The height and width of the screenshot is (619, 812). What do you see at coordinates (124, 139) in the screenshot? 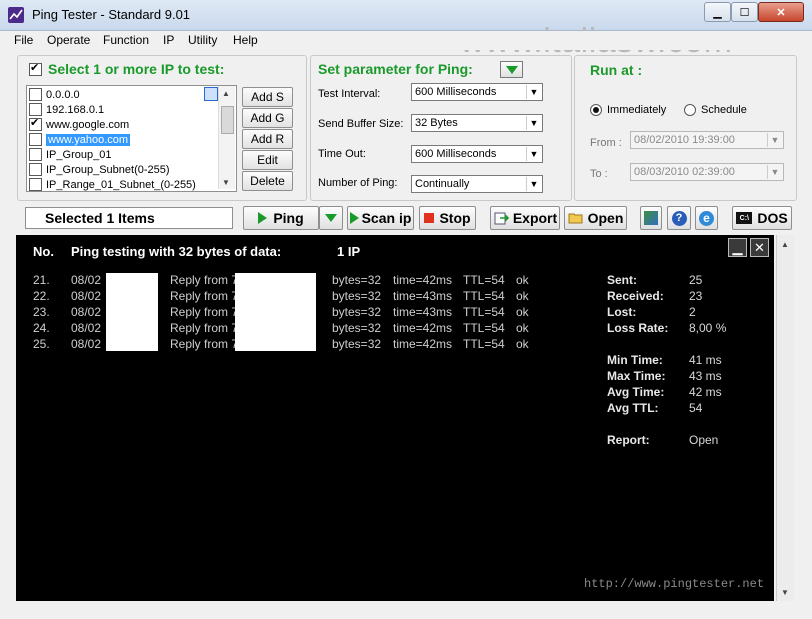
I see `ip-list-item: www.yahoo.com` at bounding box center [124, 139].